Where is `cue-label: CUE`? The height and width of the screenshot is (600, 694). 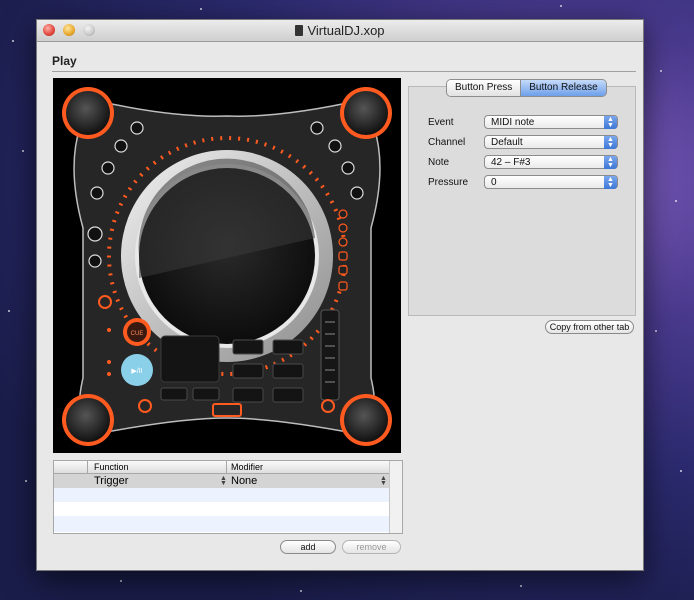
cue-label: CUE is located at coordinates (137, 334).